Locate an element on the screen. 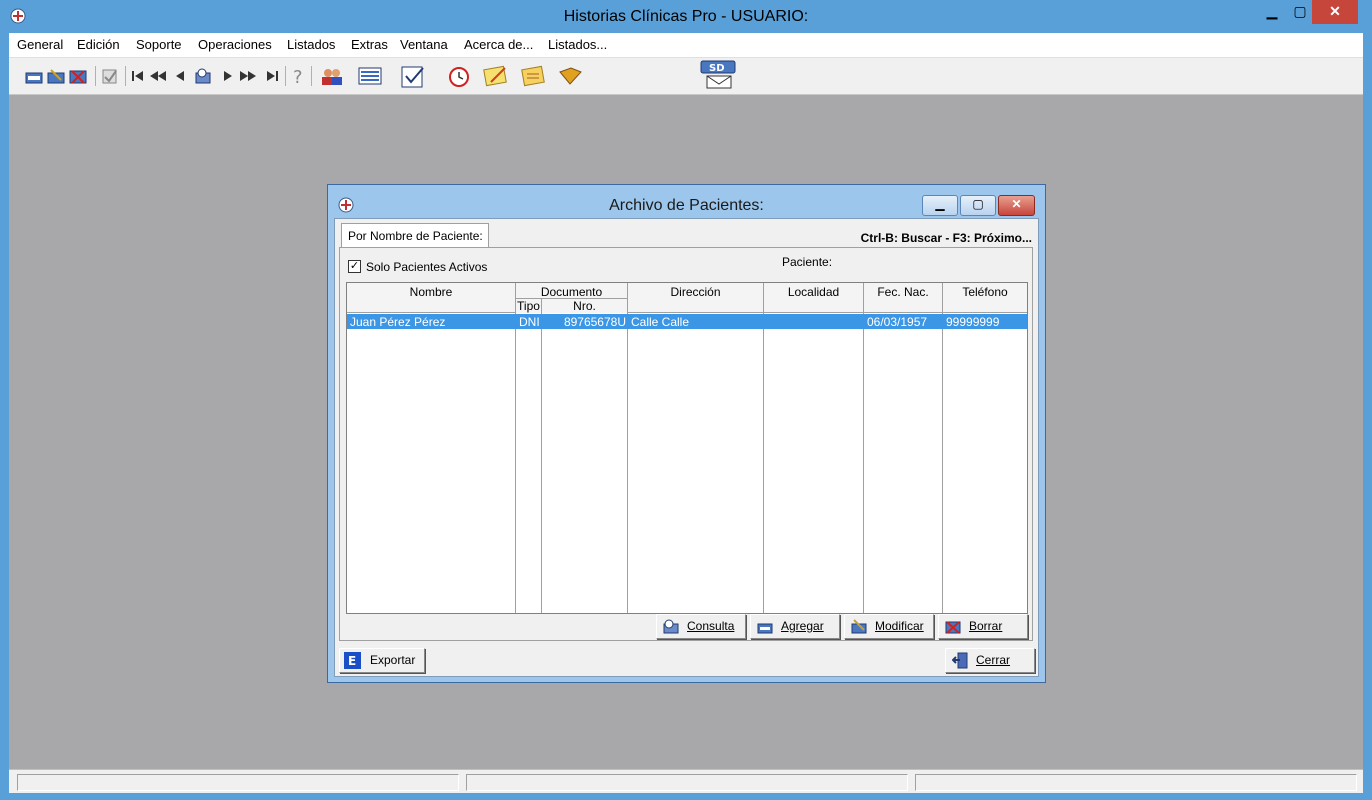 The width and height of the screenshot is (1372, 800). title-bar: Historias Clínicas Pro - USUARIO: ▁ ▢ ✕ is located at coordinates (686, 16).